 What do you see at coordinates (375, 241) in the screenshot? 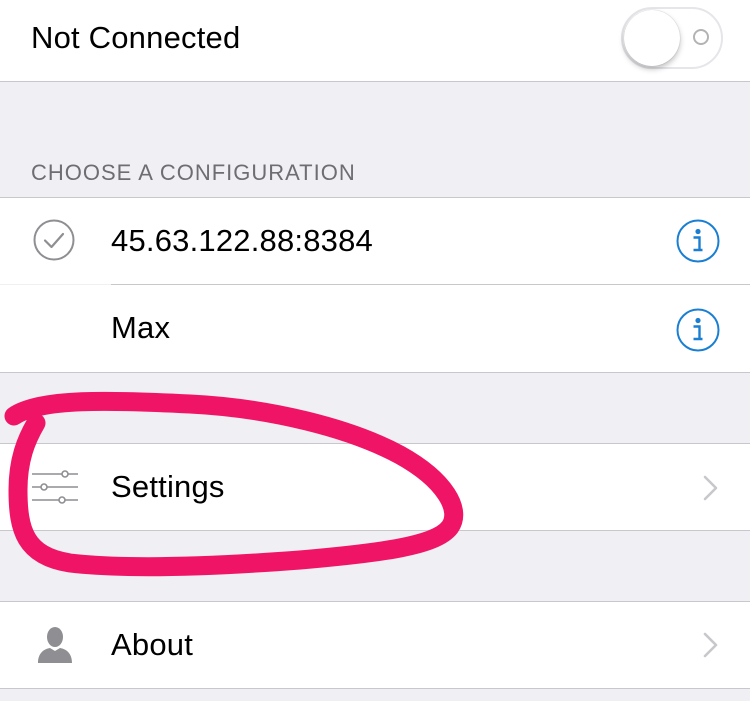
I see `configuration-item: 45.63.122.88:8384` at bounding box center [375, 241].